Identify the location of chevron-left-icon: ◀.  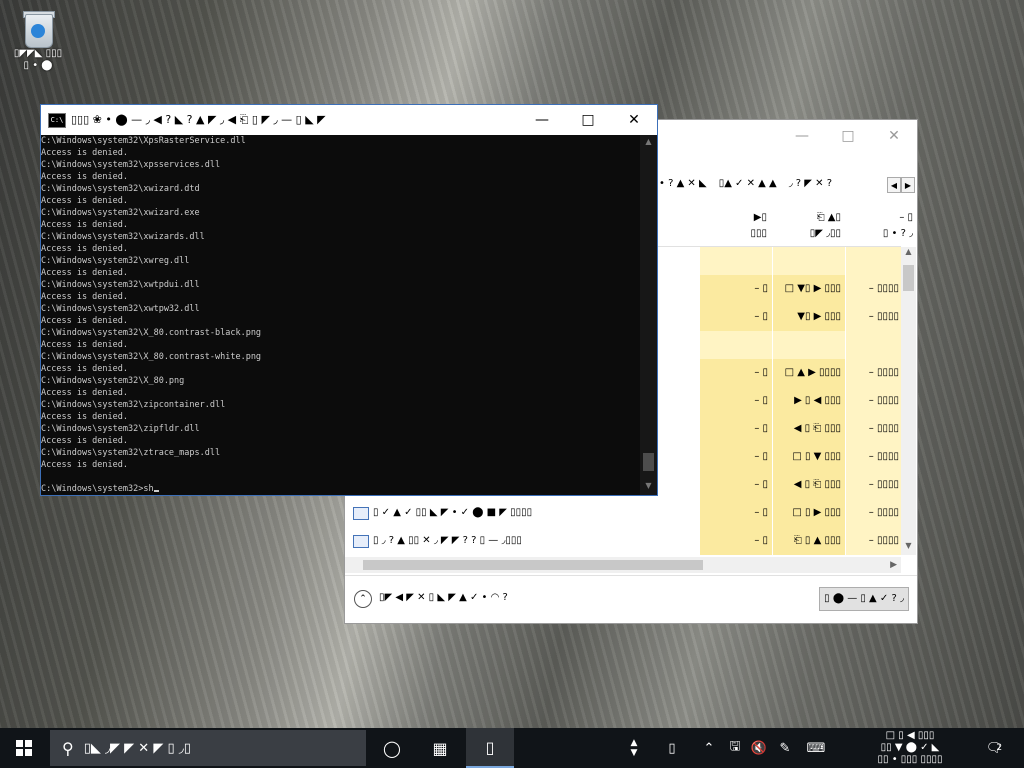
(894, 185).